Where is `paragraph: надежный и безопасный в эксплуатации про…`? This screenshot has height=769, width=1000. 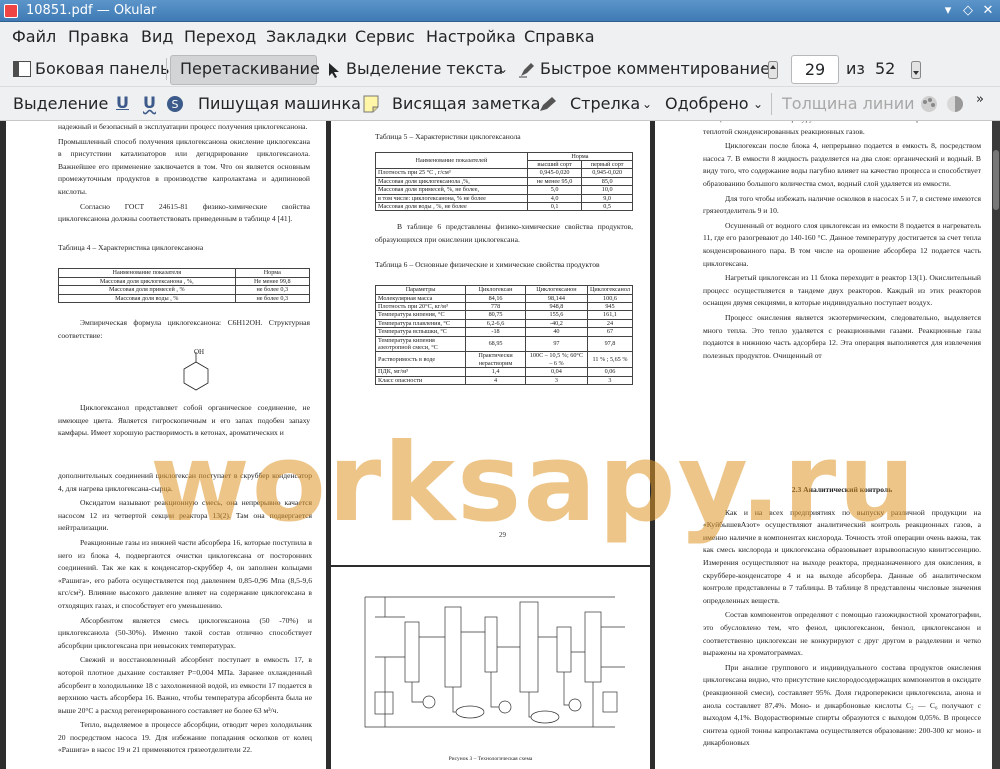
paragraph: надежный и безопасный в эксплуатации про… is located at coordinates (183, 126).